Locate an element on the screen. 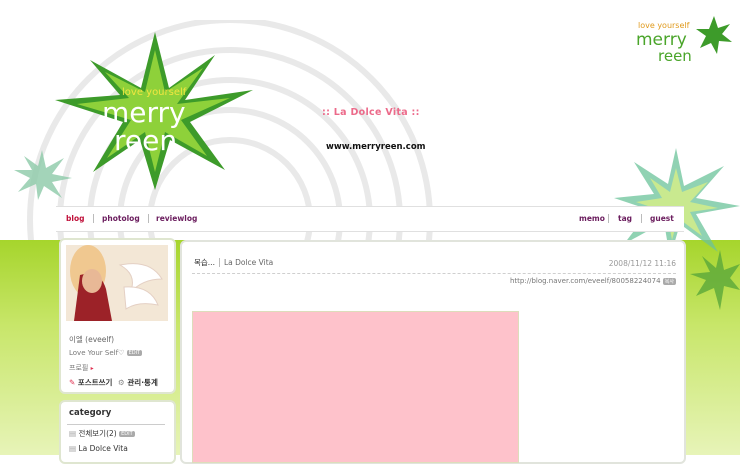  profile-link: 프로필 ▸ is located at coordinates (81, 368).